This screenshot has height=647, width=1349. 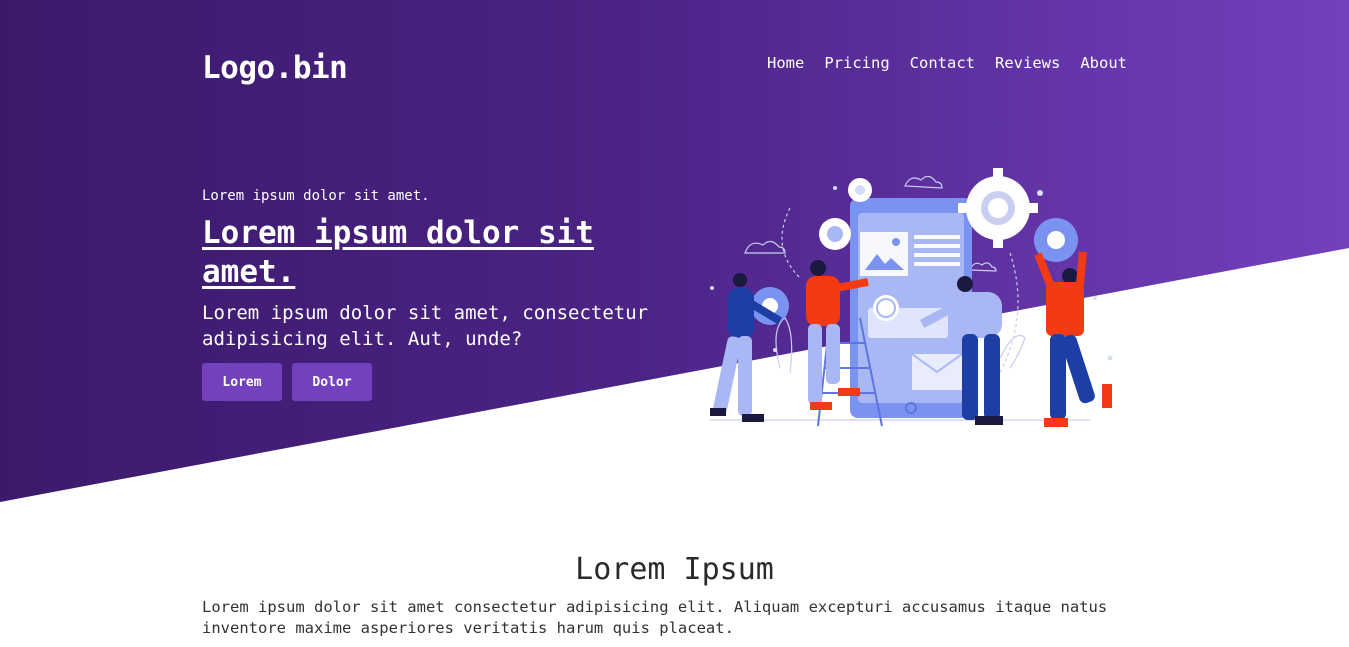 What do you see at coordinates (316, 196) in the screenshot?
I see `hero-eyebrow: Lorem ipsum dolor sit amet.` at bounding box center [316, 196].